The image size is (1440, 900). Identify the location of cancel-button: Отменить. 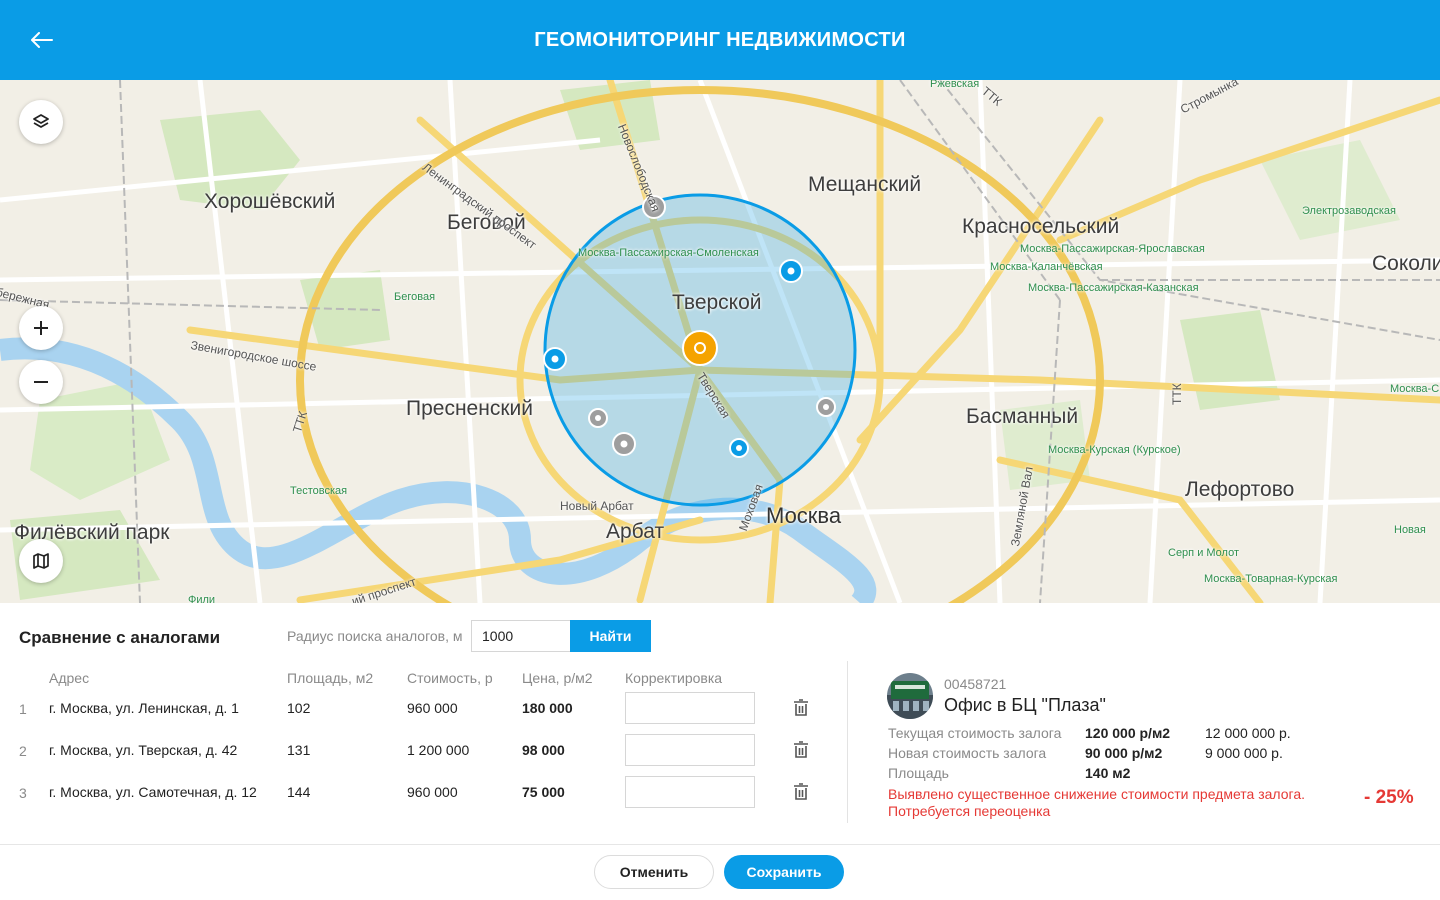
(654, 872).